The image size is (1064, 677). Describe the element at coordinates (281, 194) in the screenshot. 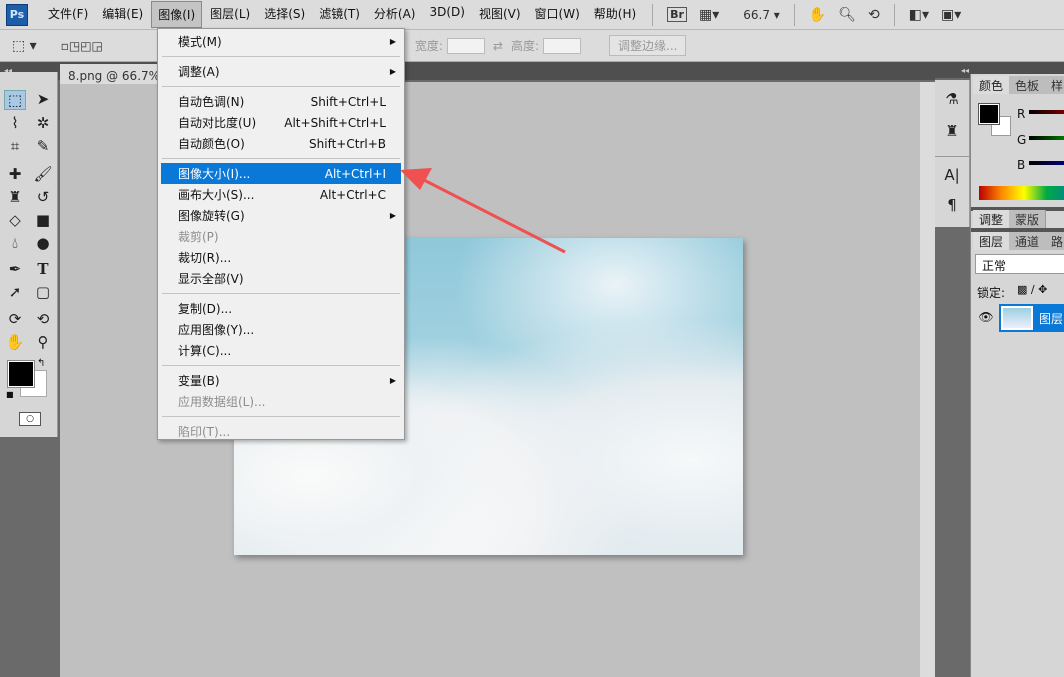

I see `menu-item: 画布大小(S)... Alt+Ctrl+C` at that location.